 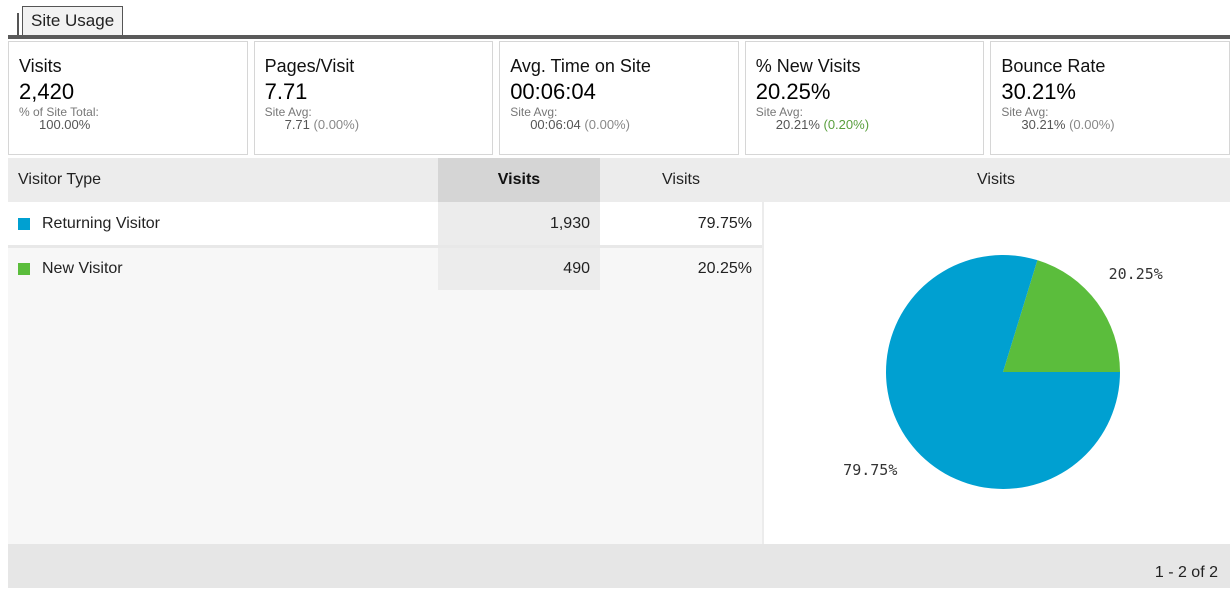 What do you see at coordinates (128, 98) in the screenshot?
I see `scorecard-visits: Visits 2,420 % of Site Total: 100.00%` at bounding box center [128, 98].